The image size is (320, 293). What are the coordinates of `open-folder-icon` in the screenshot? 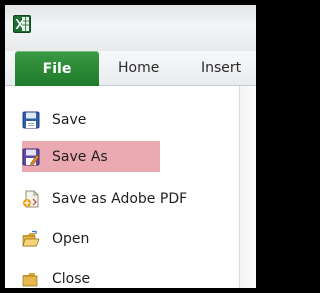 It's located at (31, 238).